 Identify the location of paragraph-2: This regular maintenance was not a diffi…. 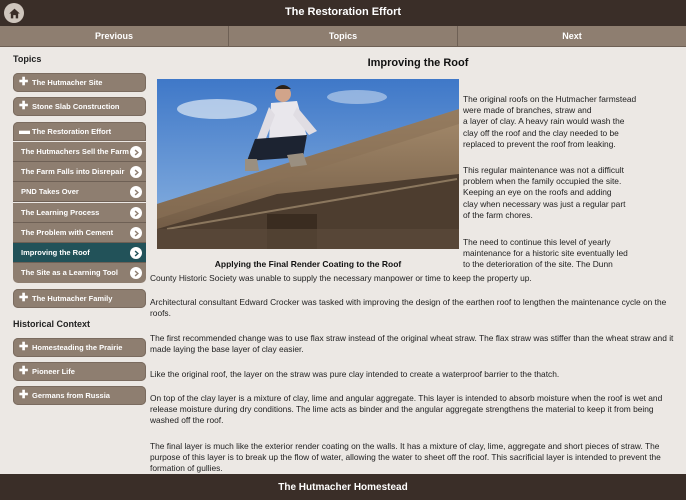
(544, 193).